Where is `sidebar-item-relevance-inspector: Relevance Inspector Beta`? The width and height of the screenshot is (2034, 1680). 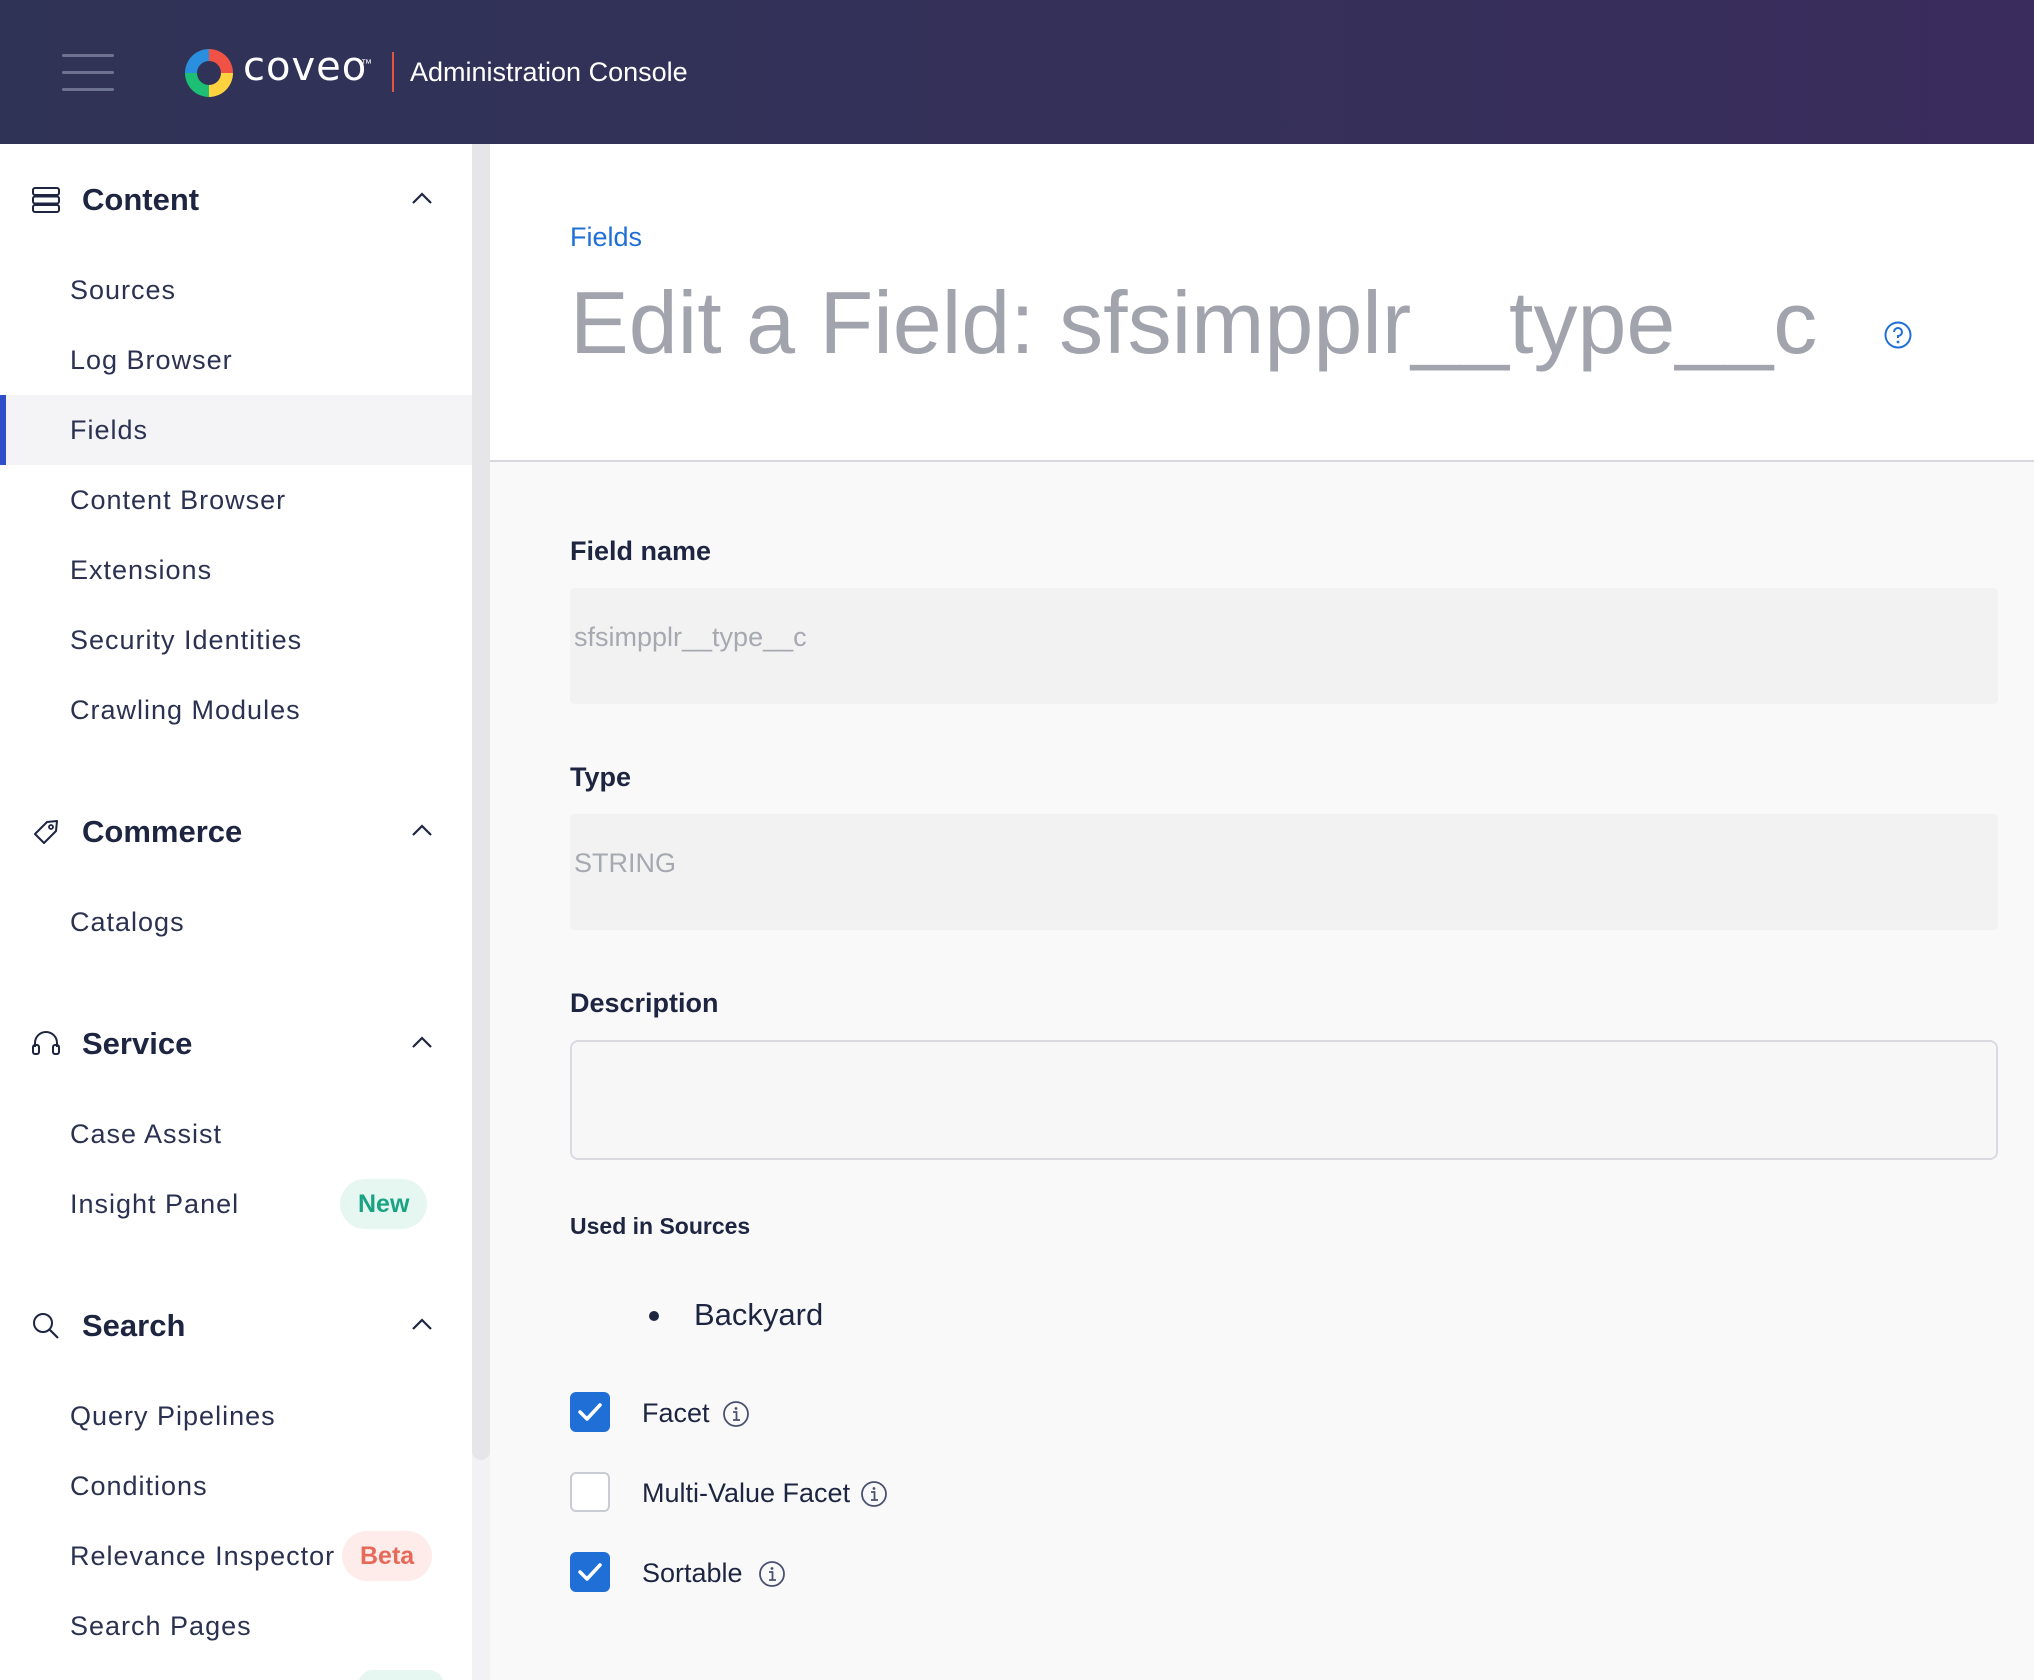 sidebar-item-relevance-inspector: Relevance Inspector Beta is located at coordinates (236, 1556).